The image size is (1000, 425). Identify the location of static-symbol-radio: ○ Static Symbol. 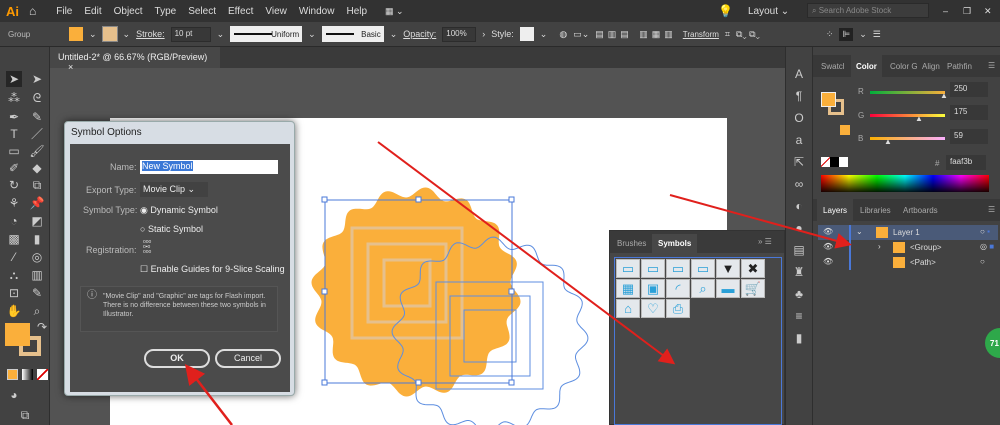
(171, 229).